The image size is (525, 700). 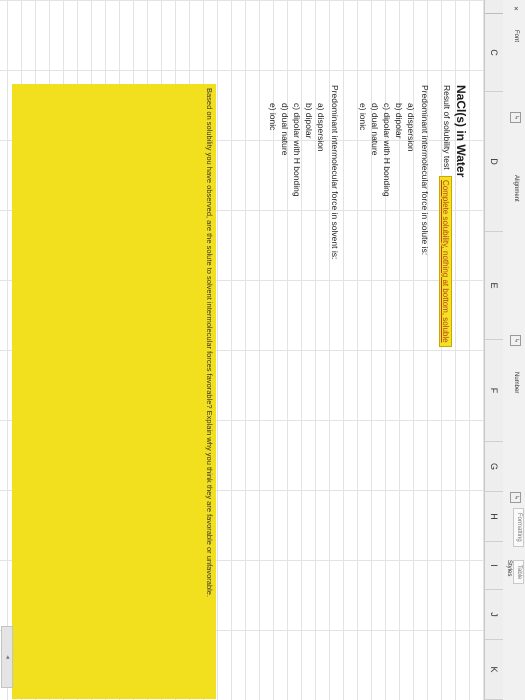 I want to click on column-header-k: K, so click(x=494, y=670).